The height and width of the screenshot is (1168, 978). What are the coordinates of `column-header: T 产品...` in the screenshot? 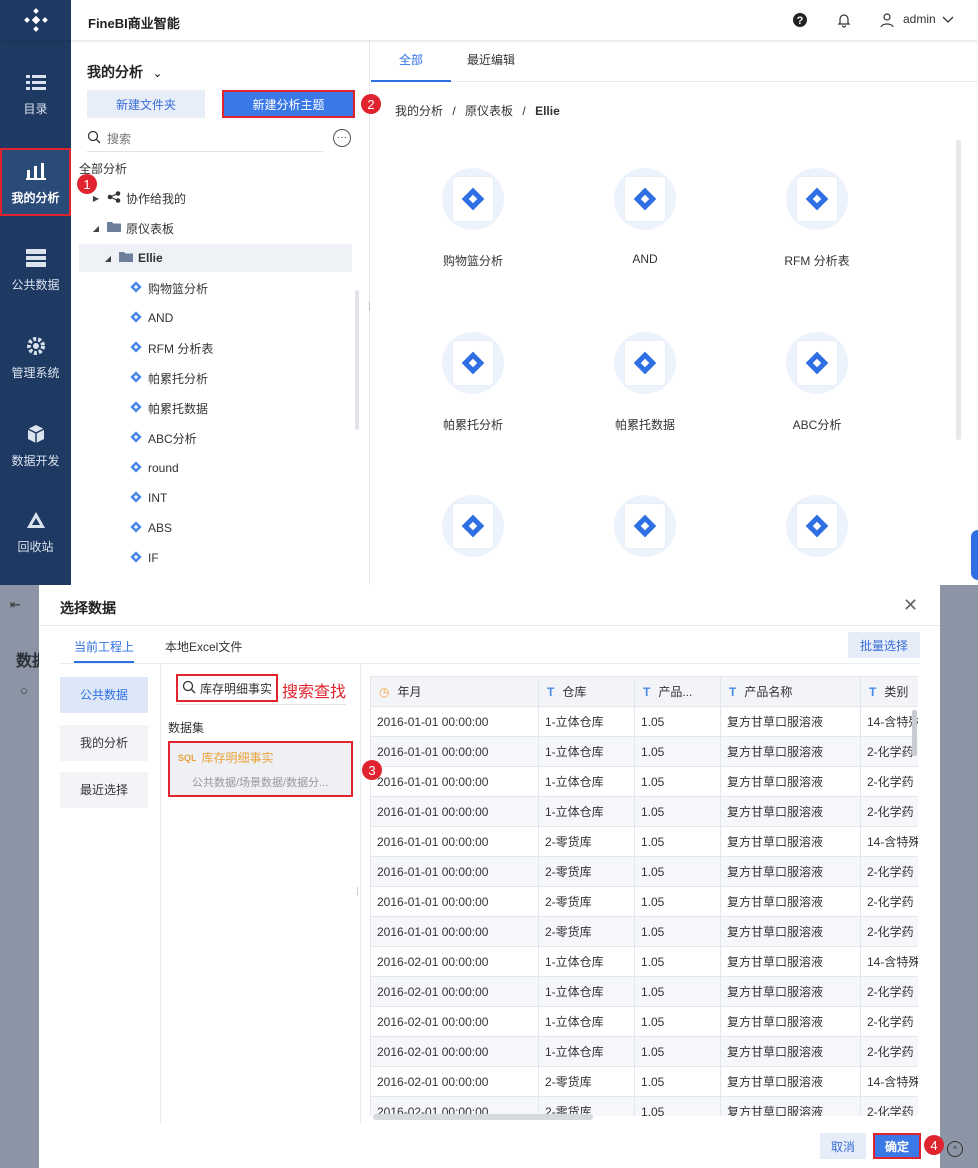 It's located at (677, 691).